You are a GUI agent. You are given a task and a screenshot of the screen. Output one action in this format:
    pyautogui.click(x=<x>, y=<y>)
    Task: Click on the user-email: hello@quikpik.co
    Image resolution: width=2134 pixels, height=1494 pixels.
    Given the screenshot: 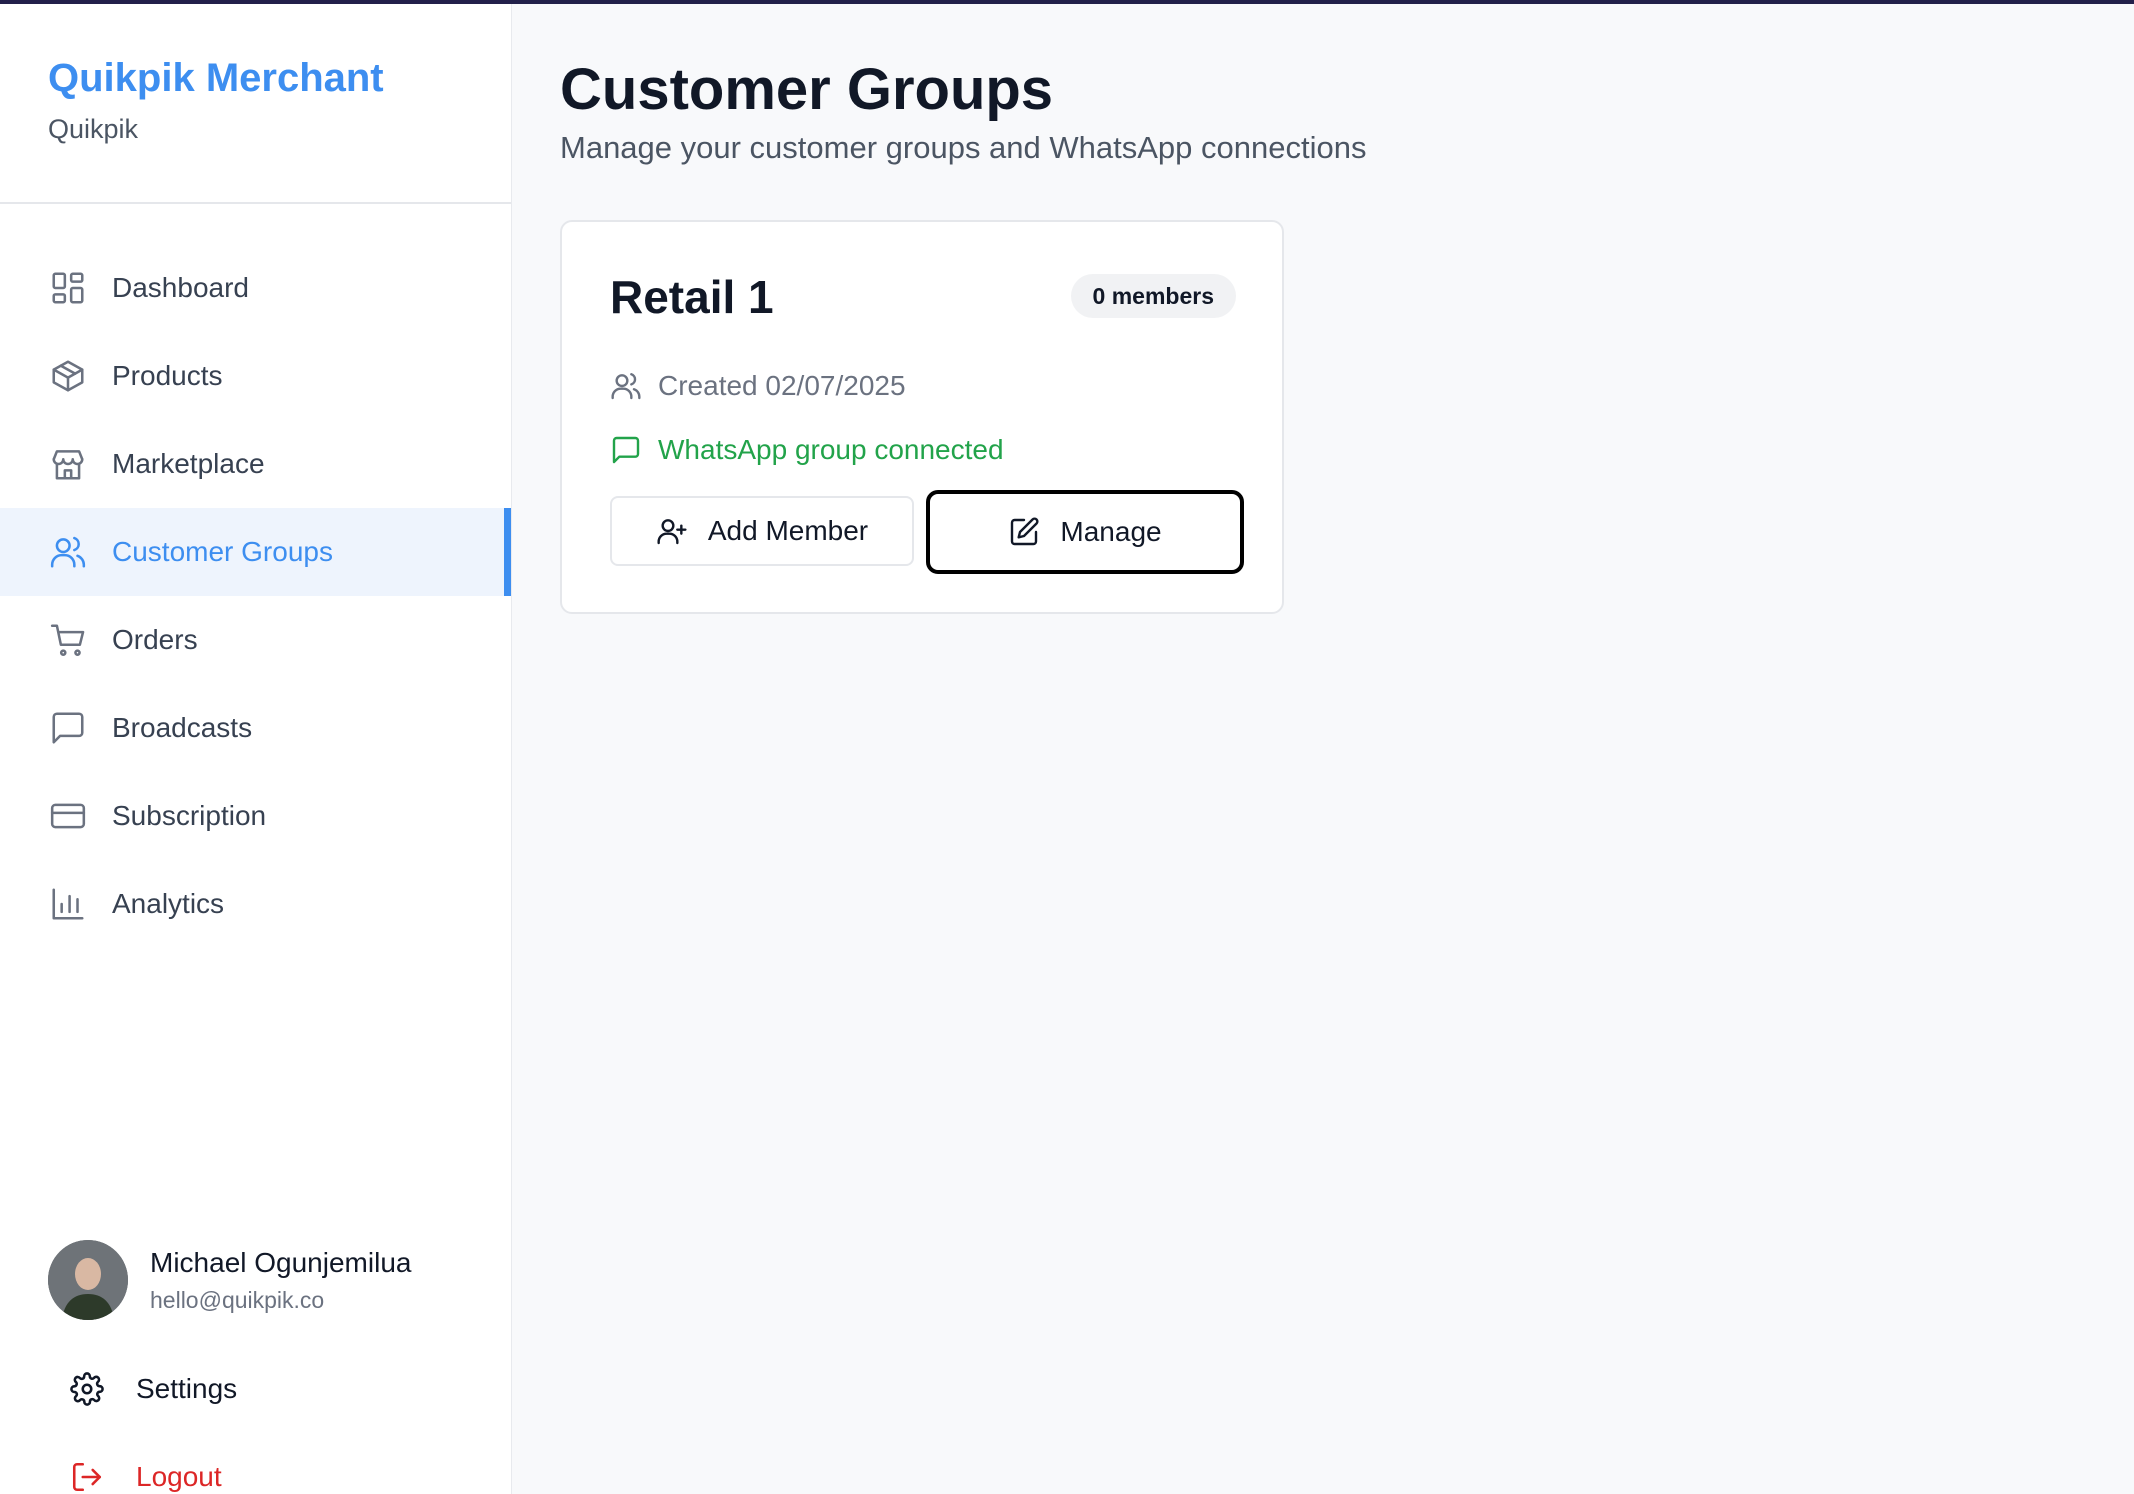 What is the action you would take?
    pyautogui.click(x=237, y=1299)
    